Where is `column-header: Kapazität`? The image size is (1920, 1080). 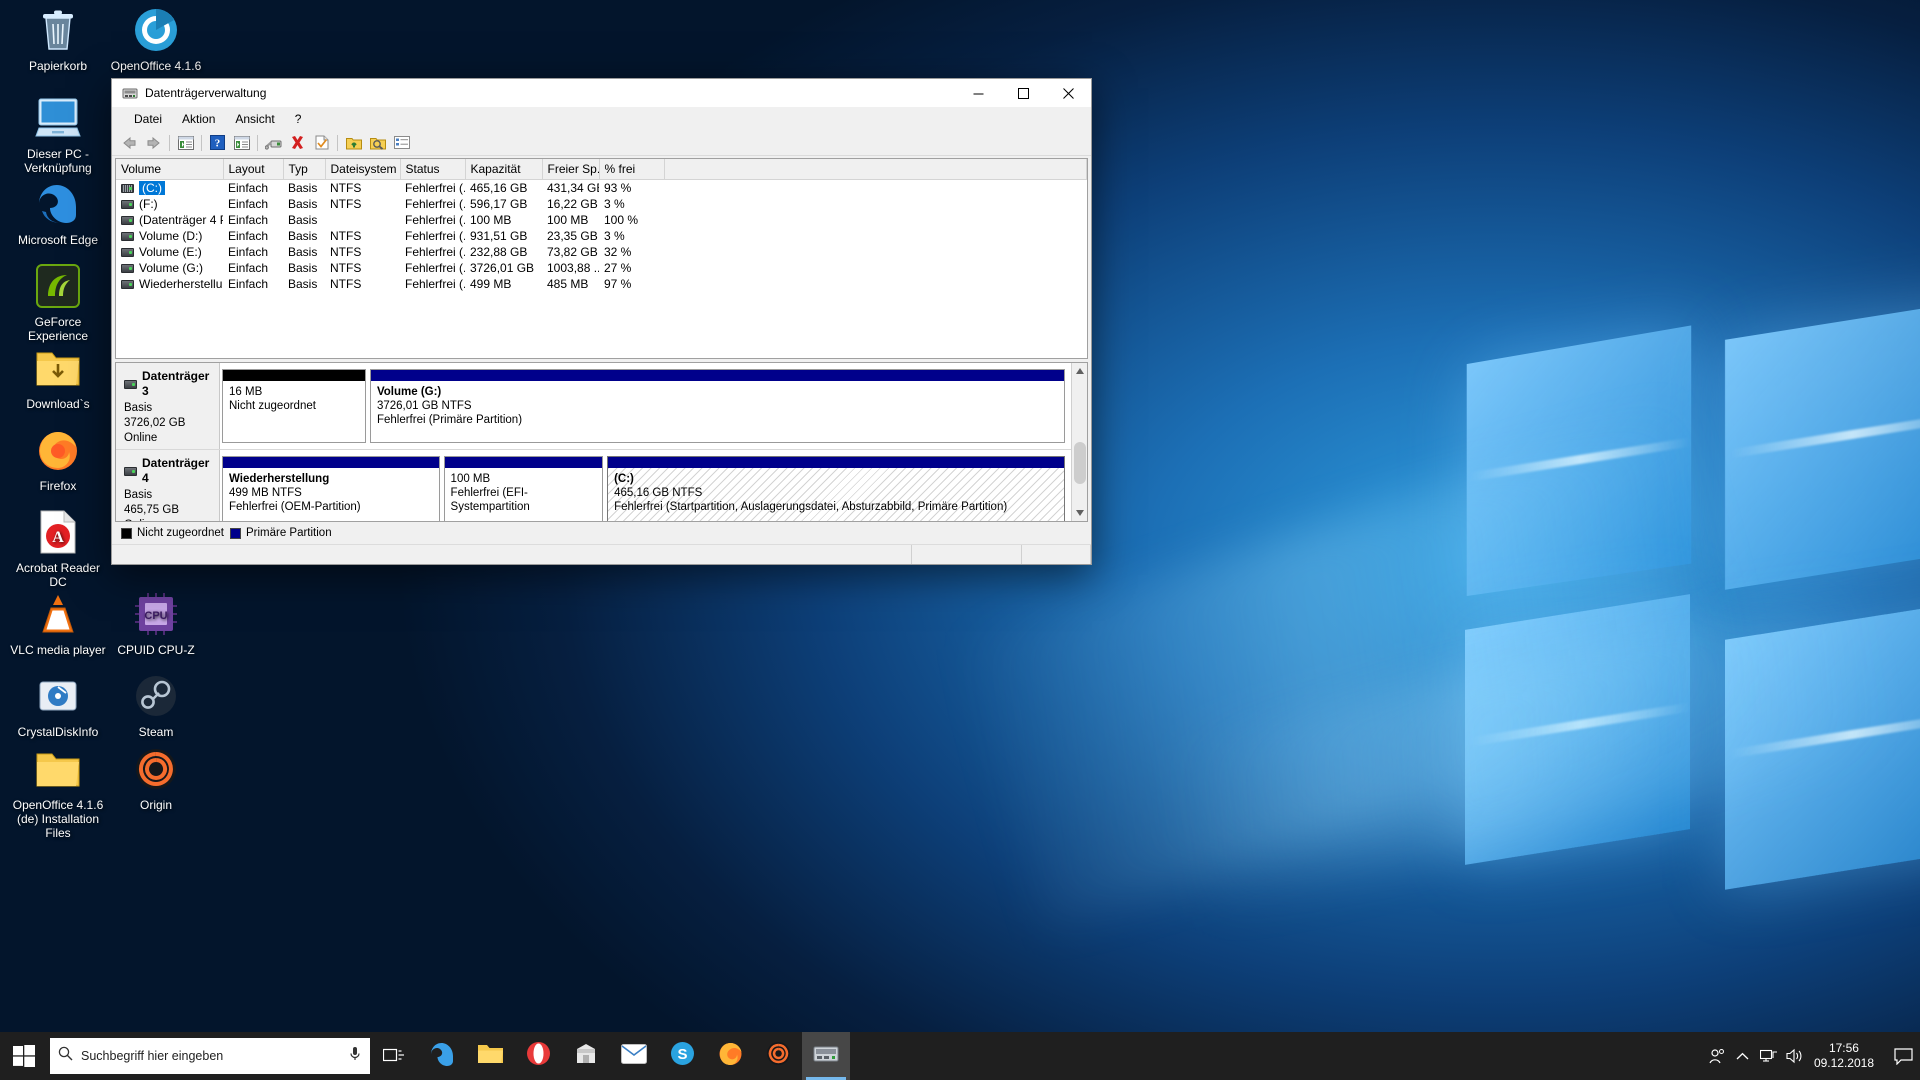 column-header: Kapazität is located at coordinates (504, 169).